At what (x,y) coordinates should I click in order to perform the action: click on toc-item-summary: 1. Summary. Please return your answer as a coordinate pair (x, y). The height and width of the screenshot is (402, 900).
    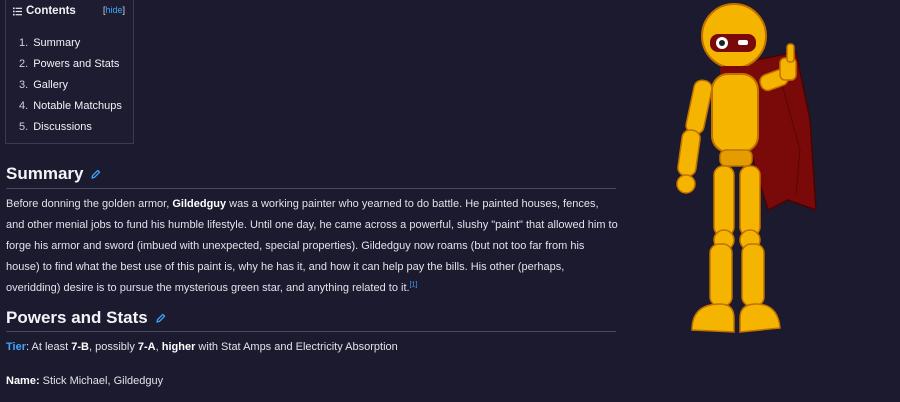
    Looking at the image, I should click on (70, 46).